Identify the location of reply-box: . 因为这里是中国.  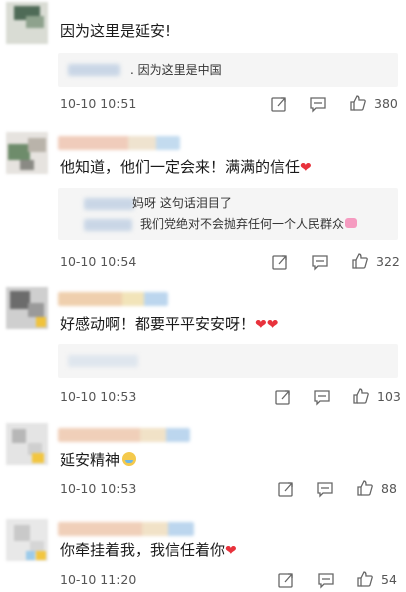
(228, 70).